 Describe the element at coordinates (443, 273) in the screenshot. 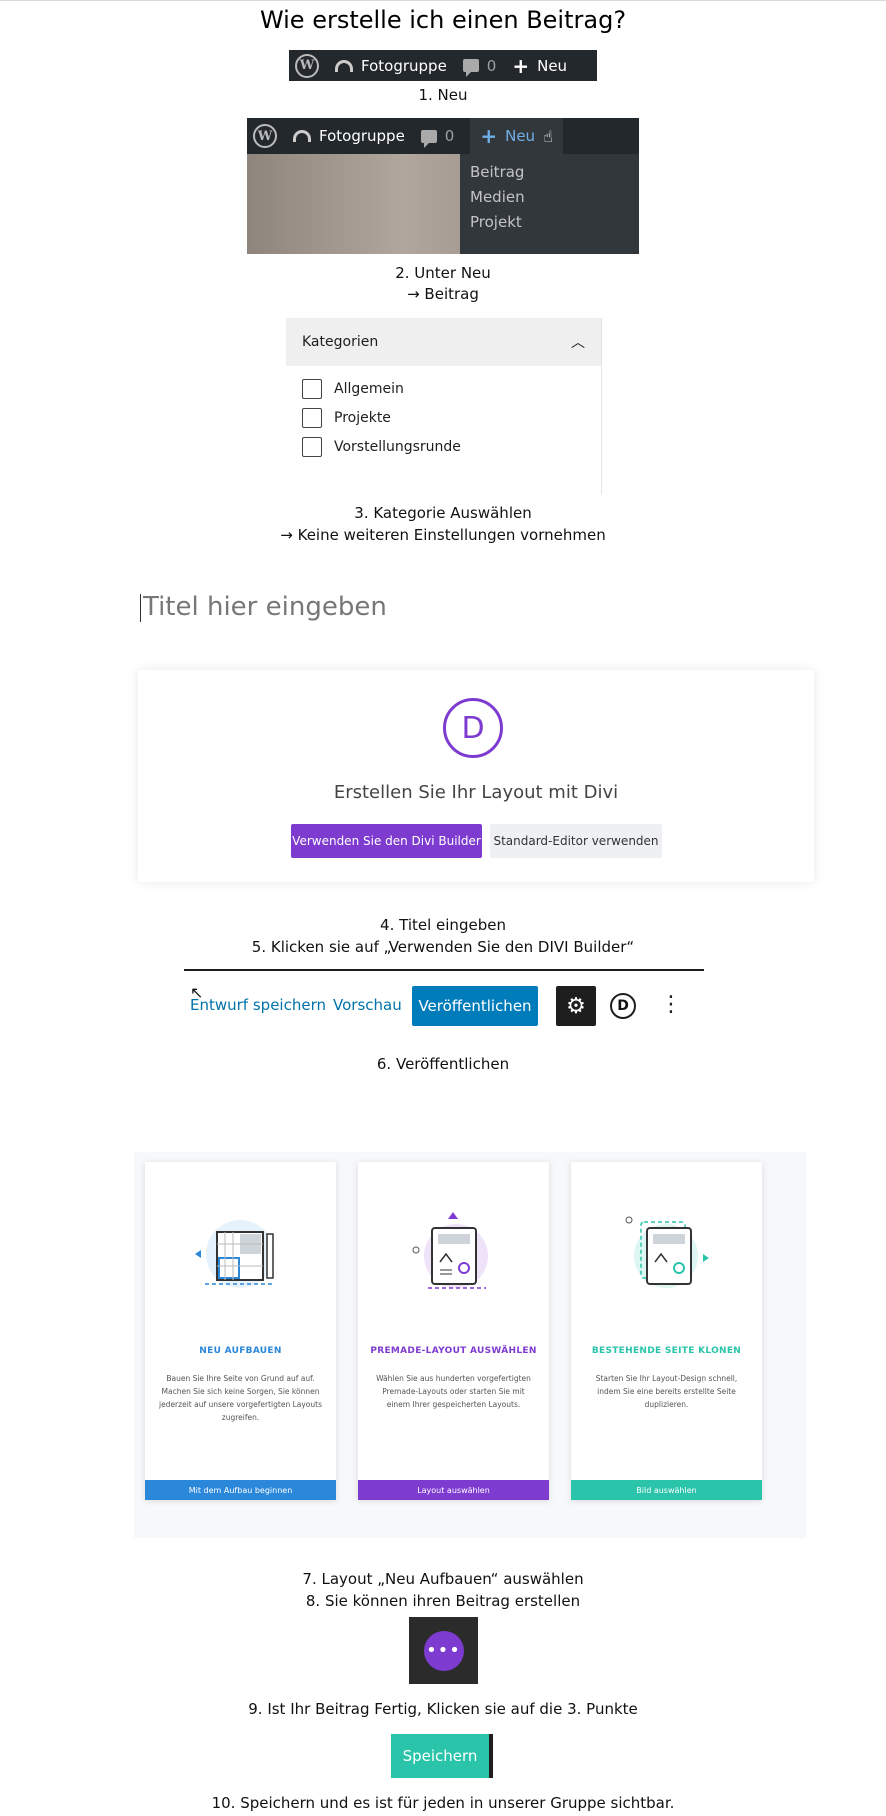

I see `step-2: 2. Unter Neu` at that location.